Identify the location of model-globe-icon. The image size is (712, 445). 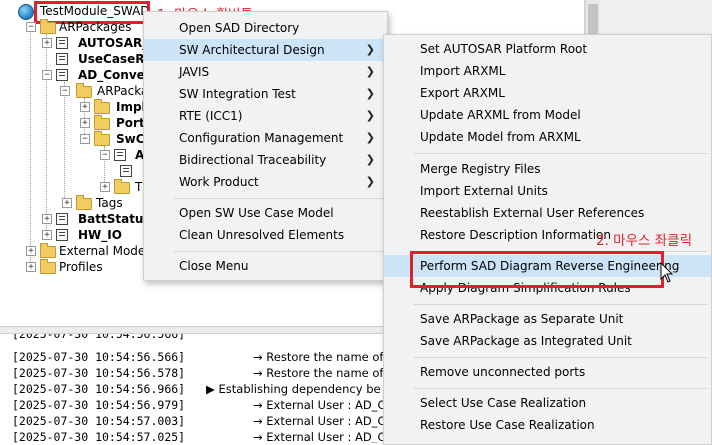
(26, 12).